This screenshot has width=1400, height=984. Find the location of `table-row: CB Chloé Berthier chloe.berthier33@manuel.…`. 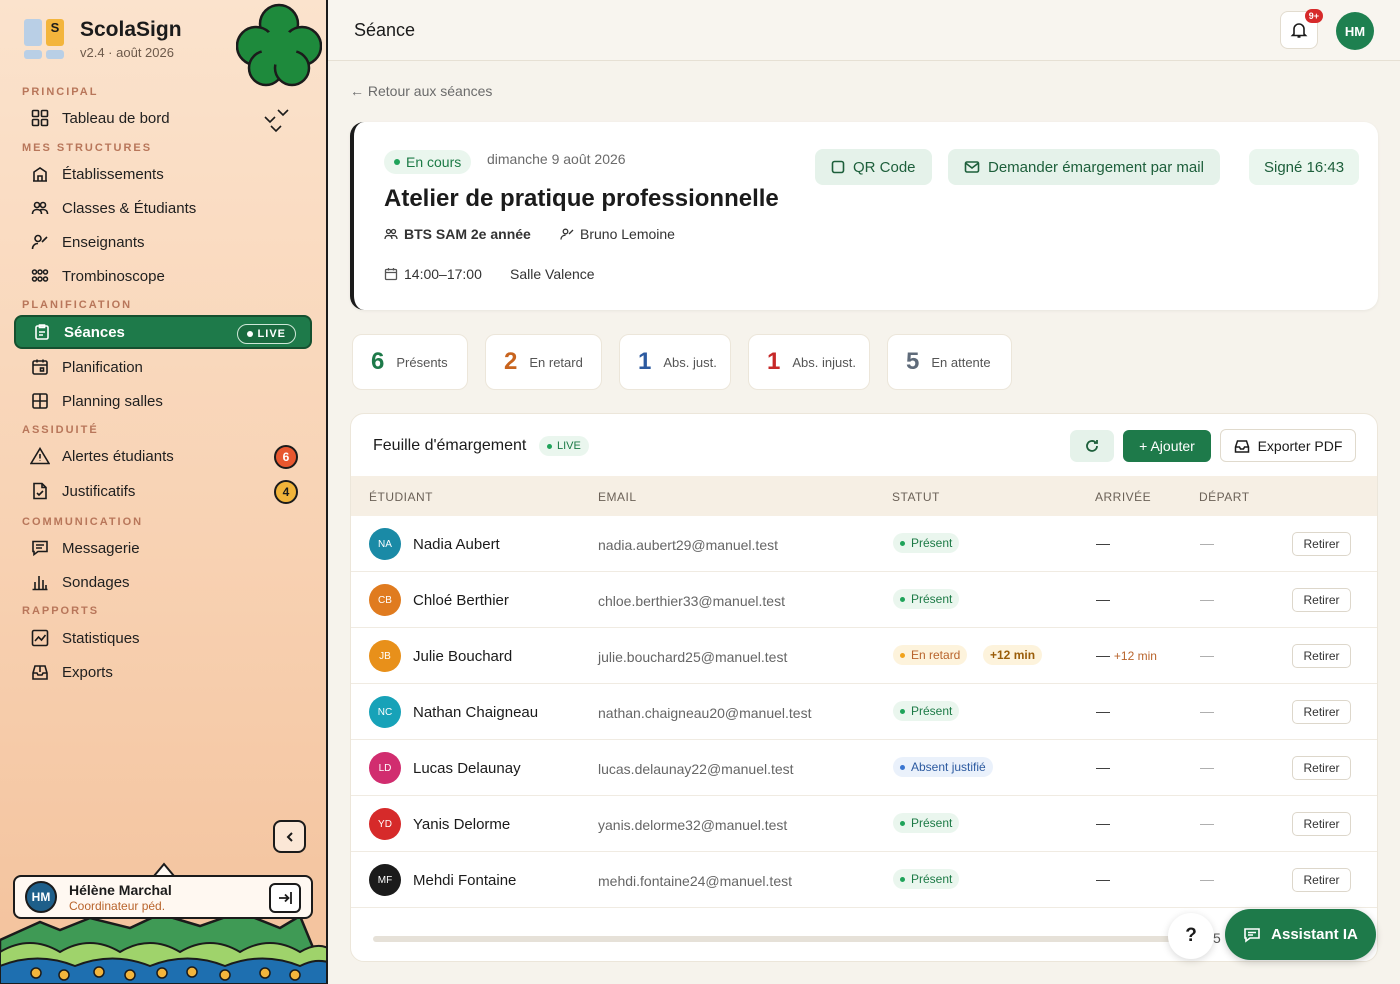

table-row: CB Chloé Berthier chloe.berthier33@manuel.… is located at coordinates (864, 600).